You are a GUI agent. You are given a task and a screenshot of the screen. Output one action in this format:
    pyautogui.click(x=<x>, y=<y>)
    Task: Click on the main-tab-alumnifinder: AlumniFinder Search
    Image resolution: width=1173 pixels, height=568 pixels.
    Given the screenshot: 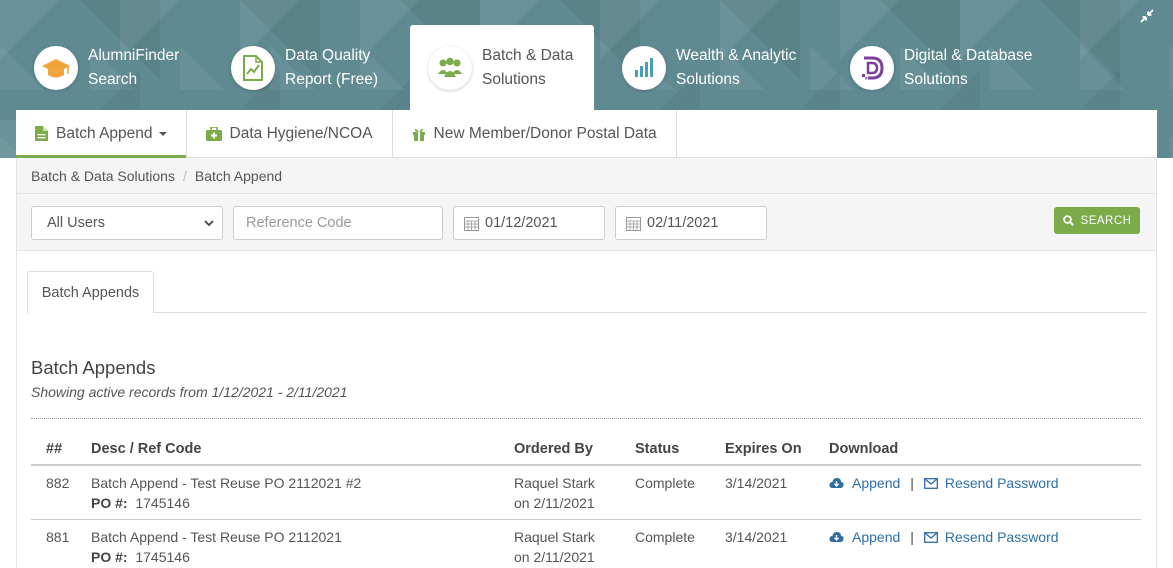 What is the action you would take?
    pyautogui.click(x=106, y=67)
    